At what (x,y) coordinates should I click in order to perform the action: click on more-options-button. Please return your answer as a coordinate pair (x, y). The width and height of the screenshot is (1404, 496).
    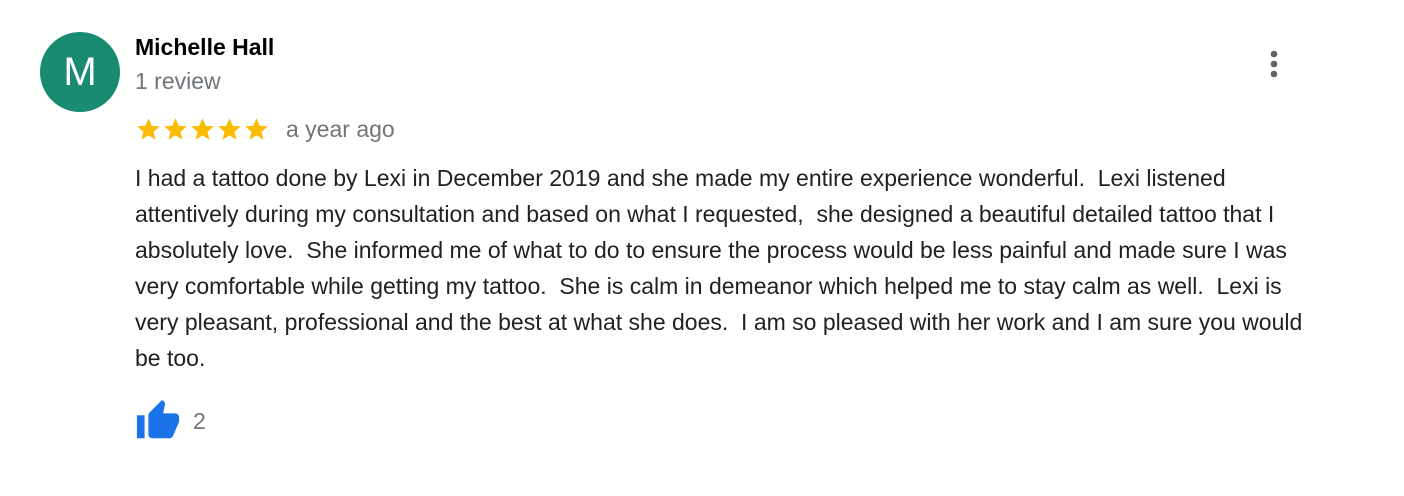
    Looking at the image, I should click on (1274, 64).